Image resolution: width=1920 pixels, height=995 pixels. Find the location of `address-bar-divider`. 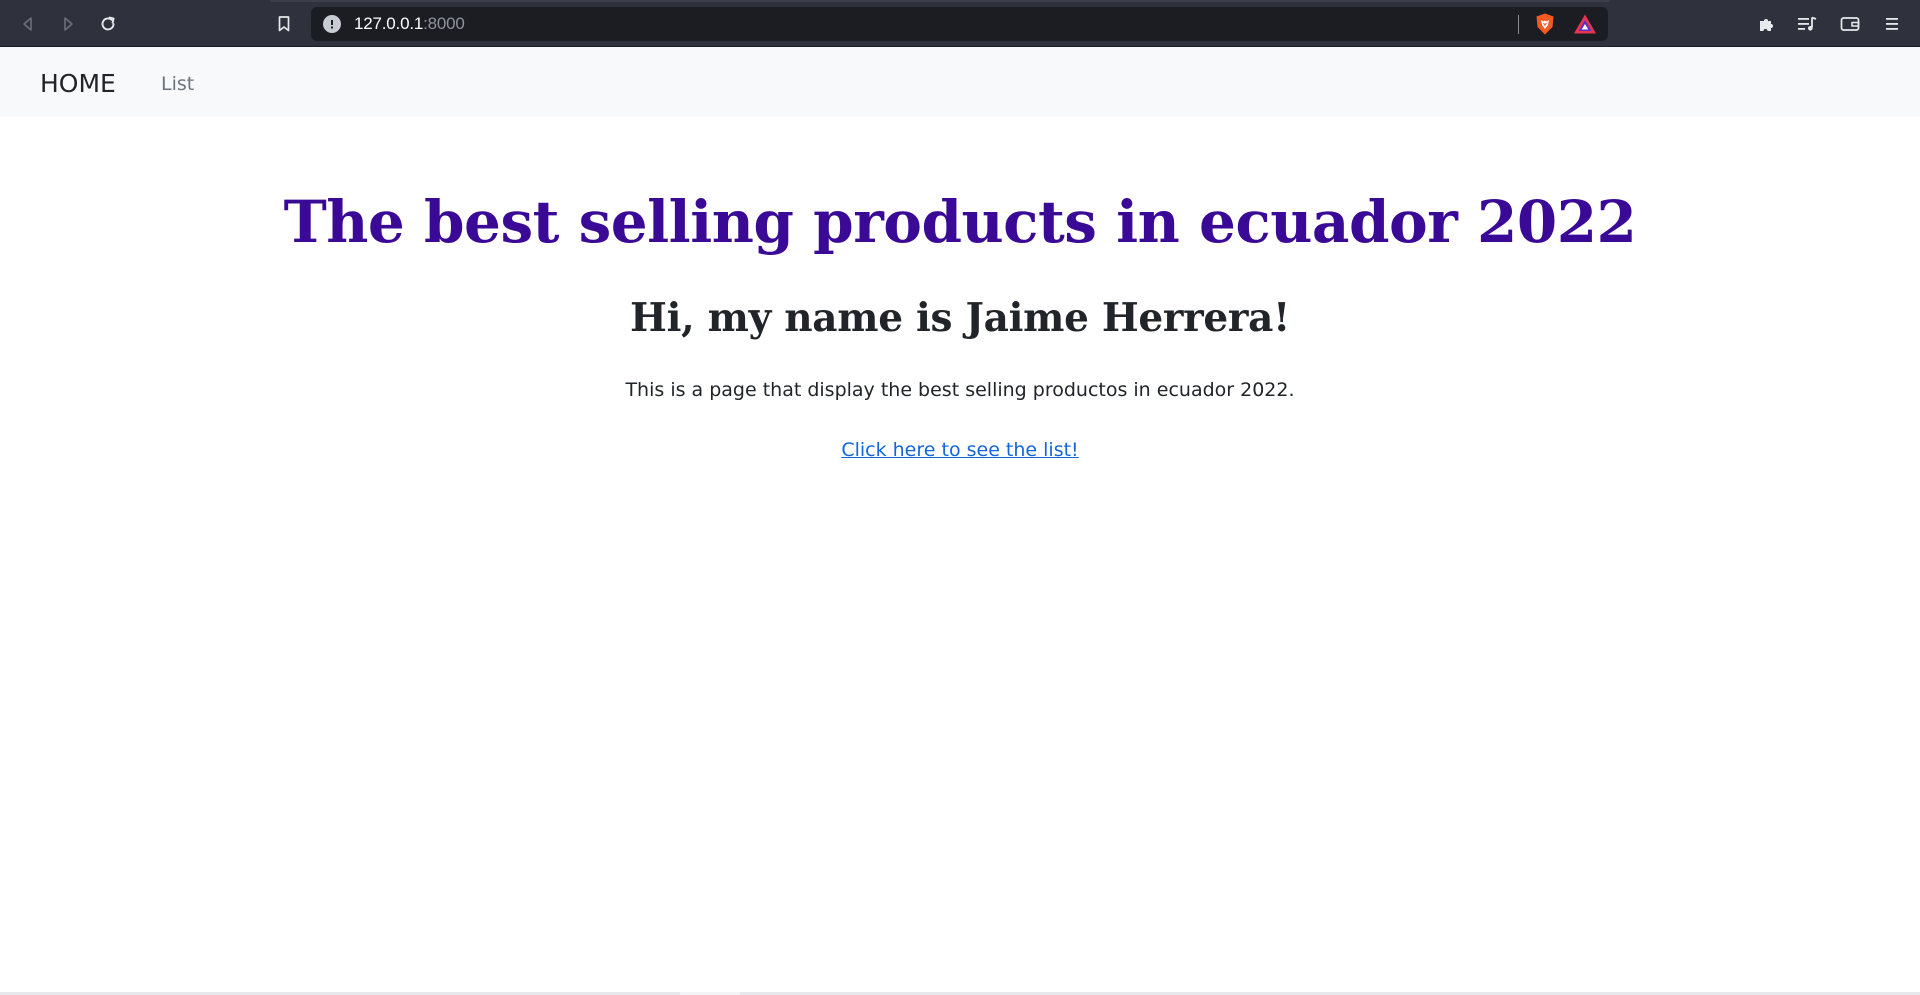

address-bar-divider is located at coordinates (1518, 24).